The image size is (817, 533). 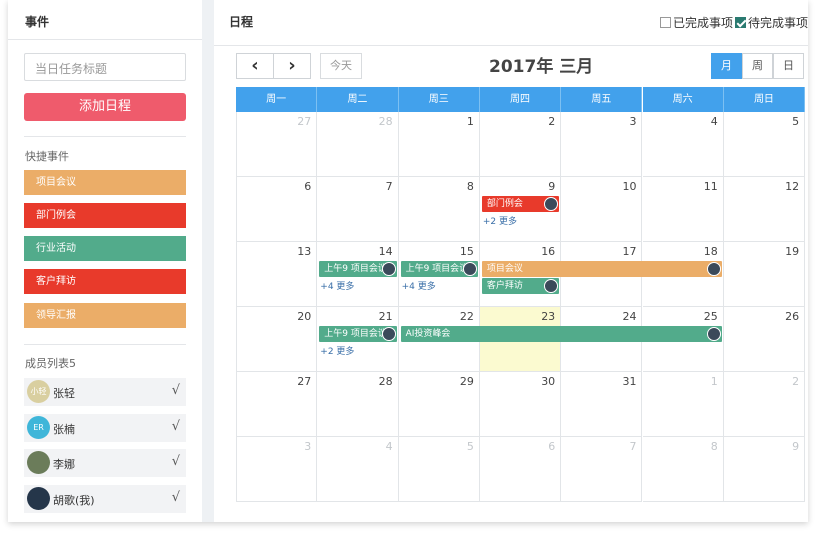 I want to click on member-item: ER 张楠 √, so click(x=105, y=428).